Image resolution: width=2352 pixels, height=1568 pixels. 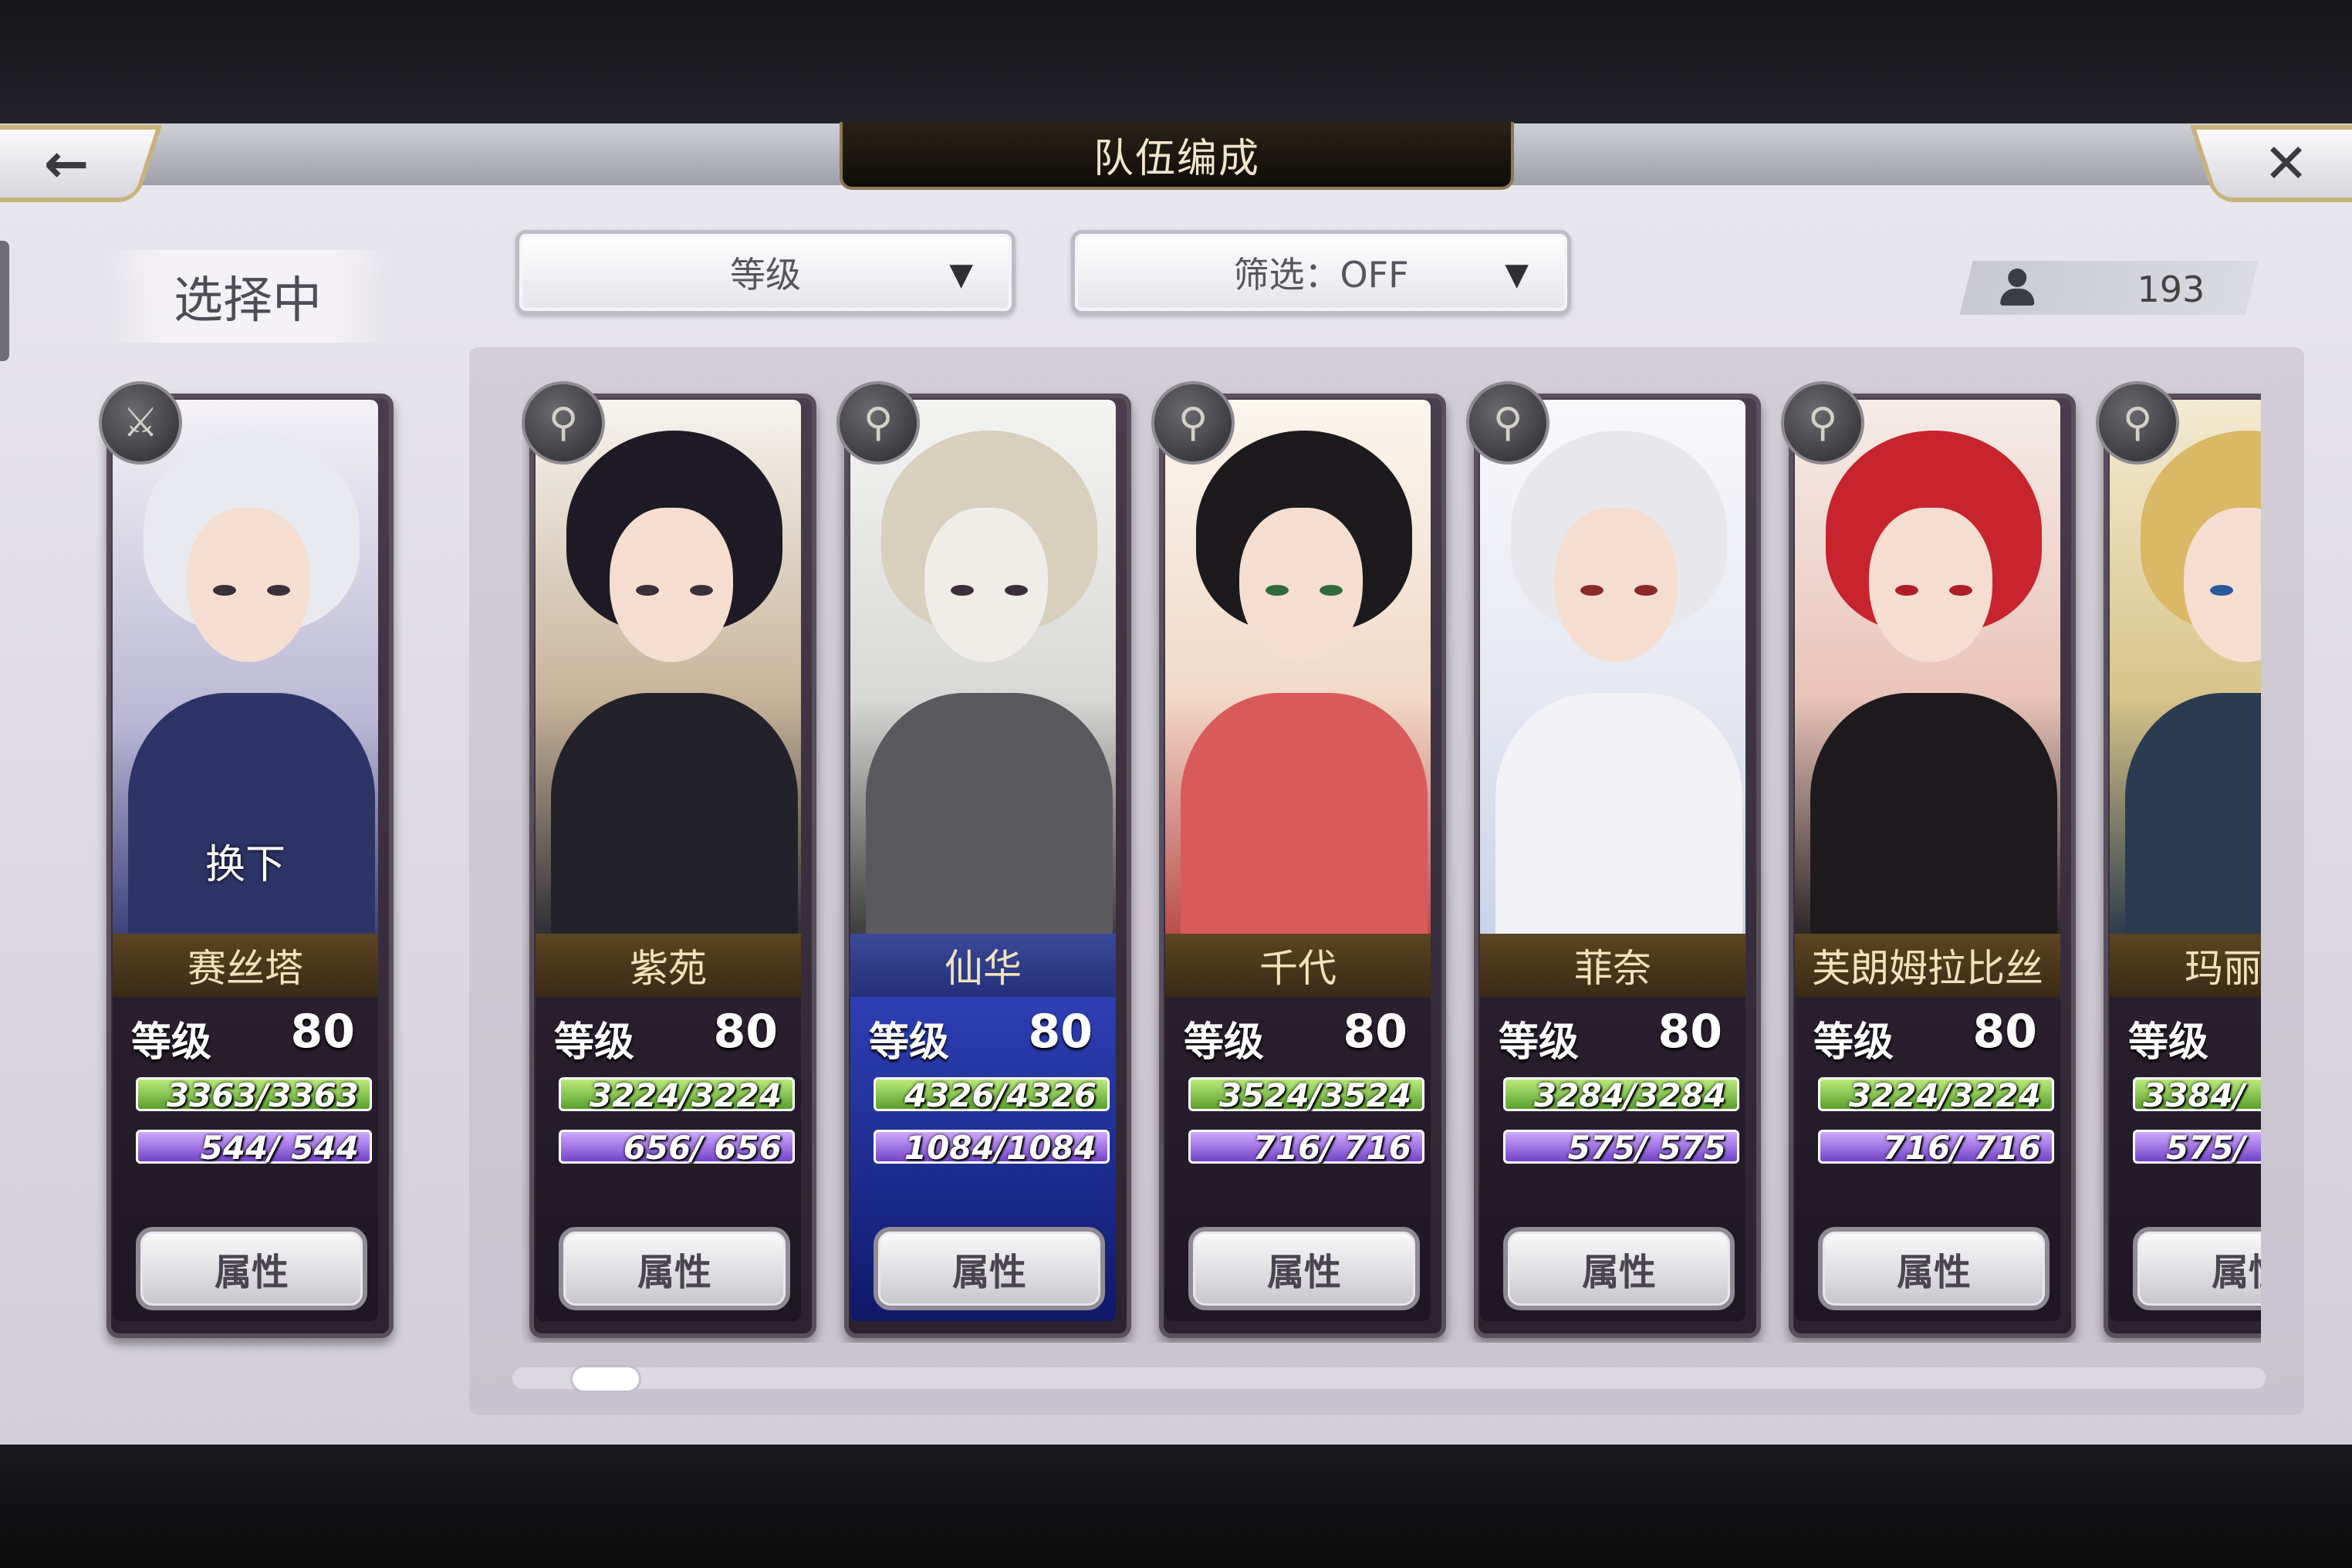 I want to click on mp-value: 575/, so click(x=2206, y=1148).